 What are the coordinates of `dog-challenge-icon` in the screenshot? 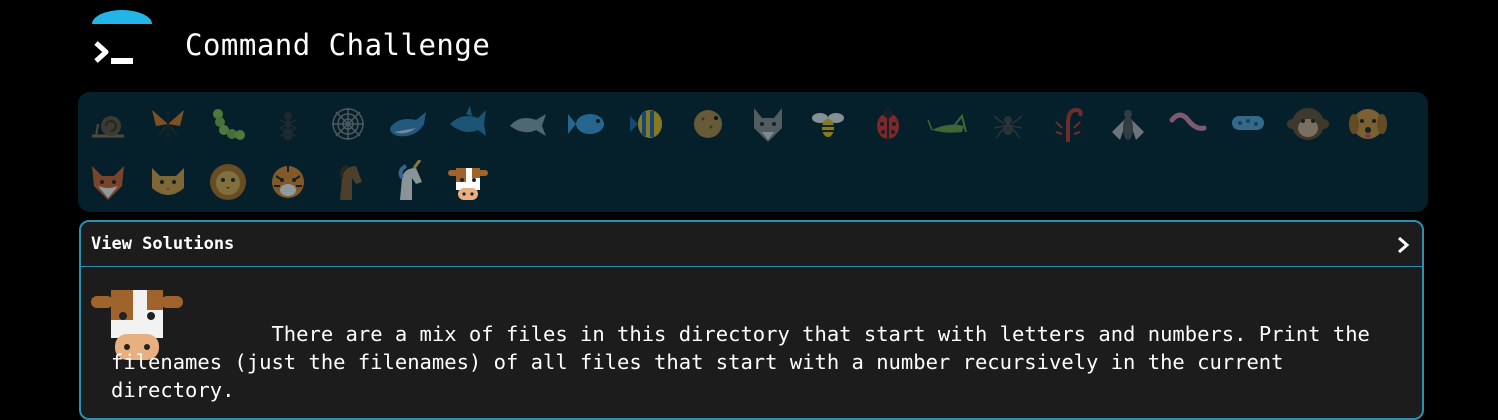 It's located at (1368, 124).